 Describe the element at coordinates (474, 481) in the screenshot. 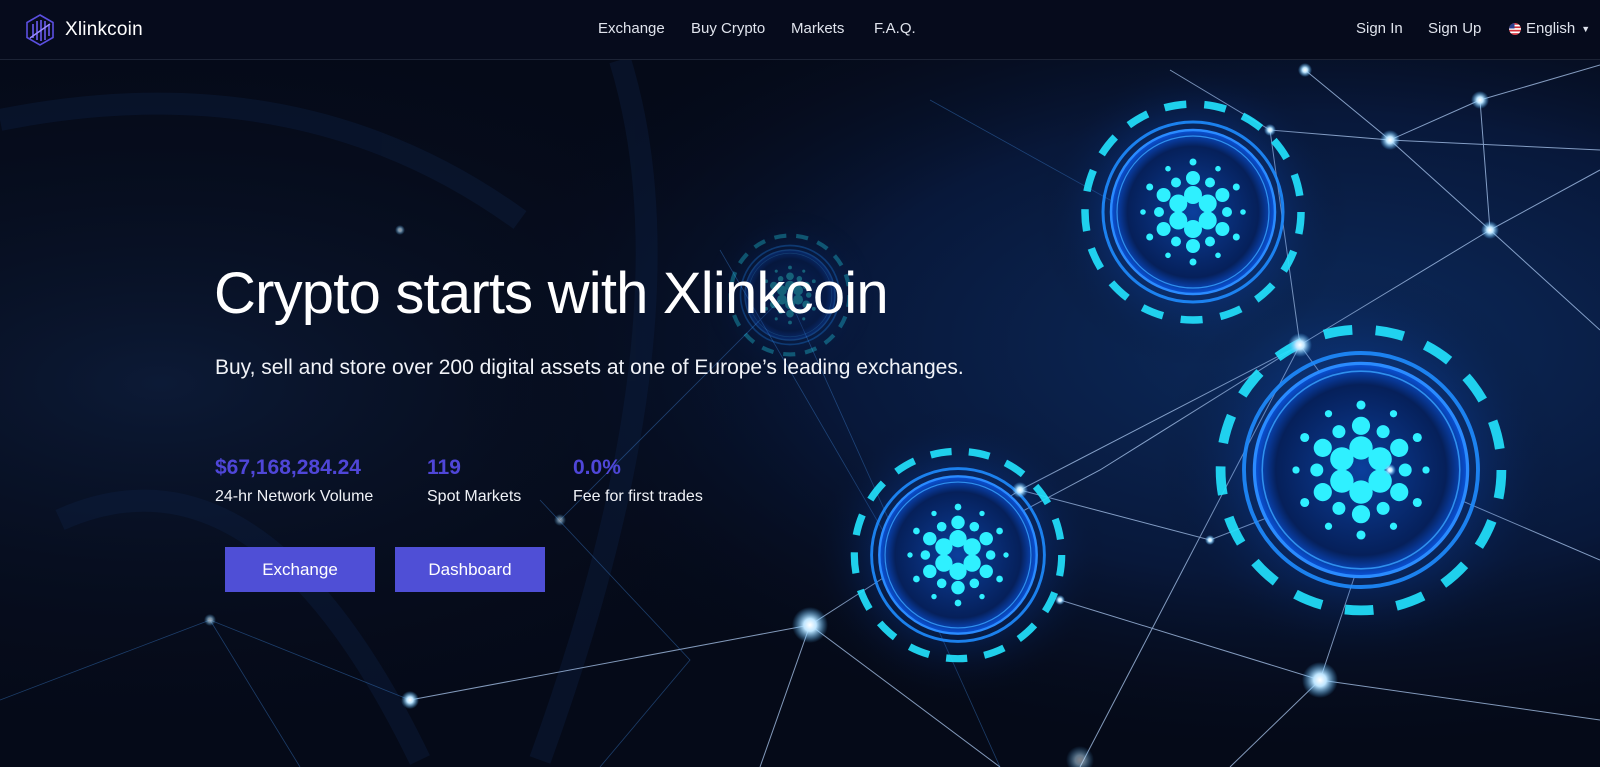

I see `stat-spot-markets: 119 Spot Markets` at that location.